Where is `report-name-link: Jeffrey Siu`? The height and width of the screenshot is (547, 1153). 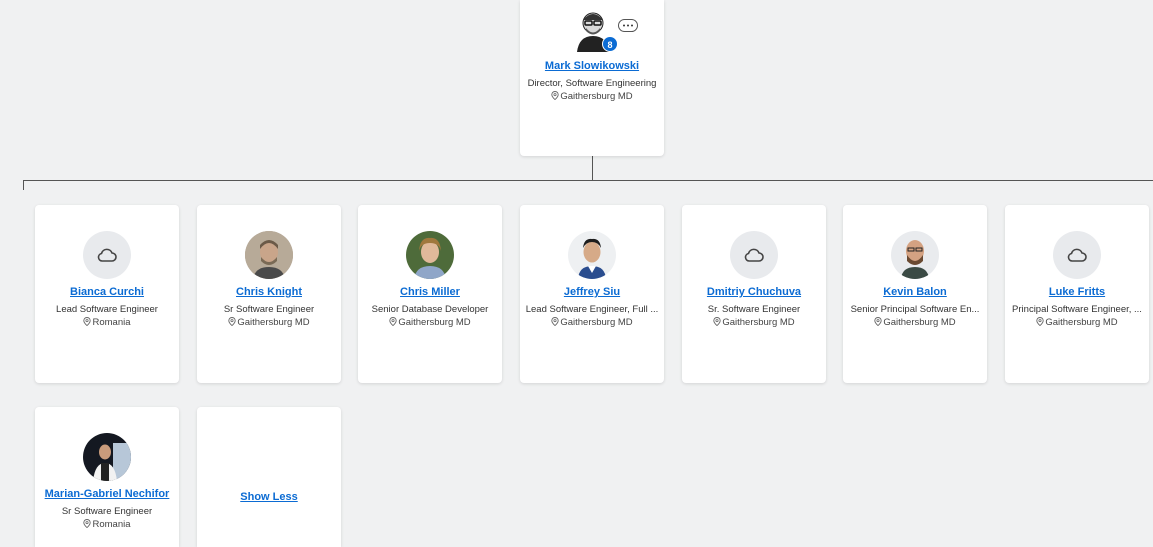
report-name-link: Jeffrey Siu is located at coordinates (592, 292).